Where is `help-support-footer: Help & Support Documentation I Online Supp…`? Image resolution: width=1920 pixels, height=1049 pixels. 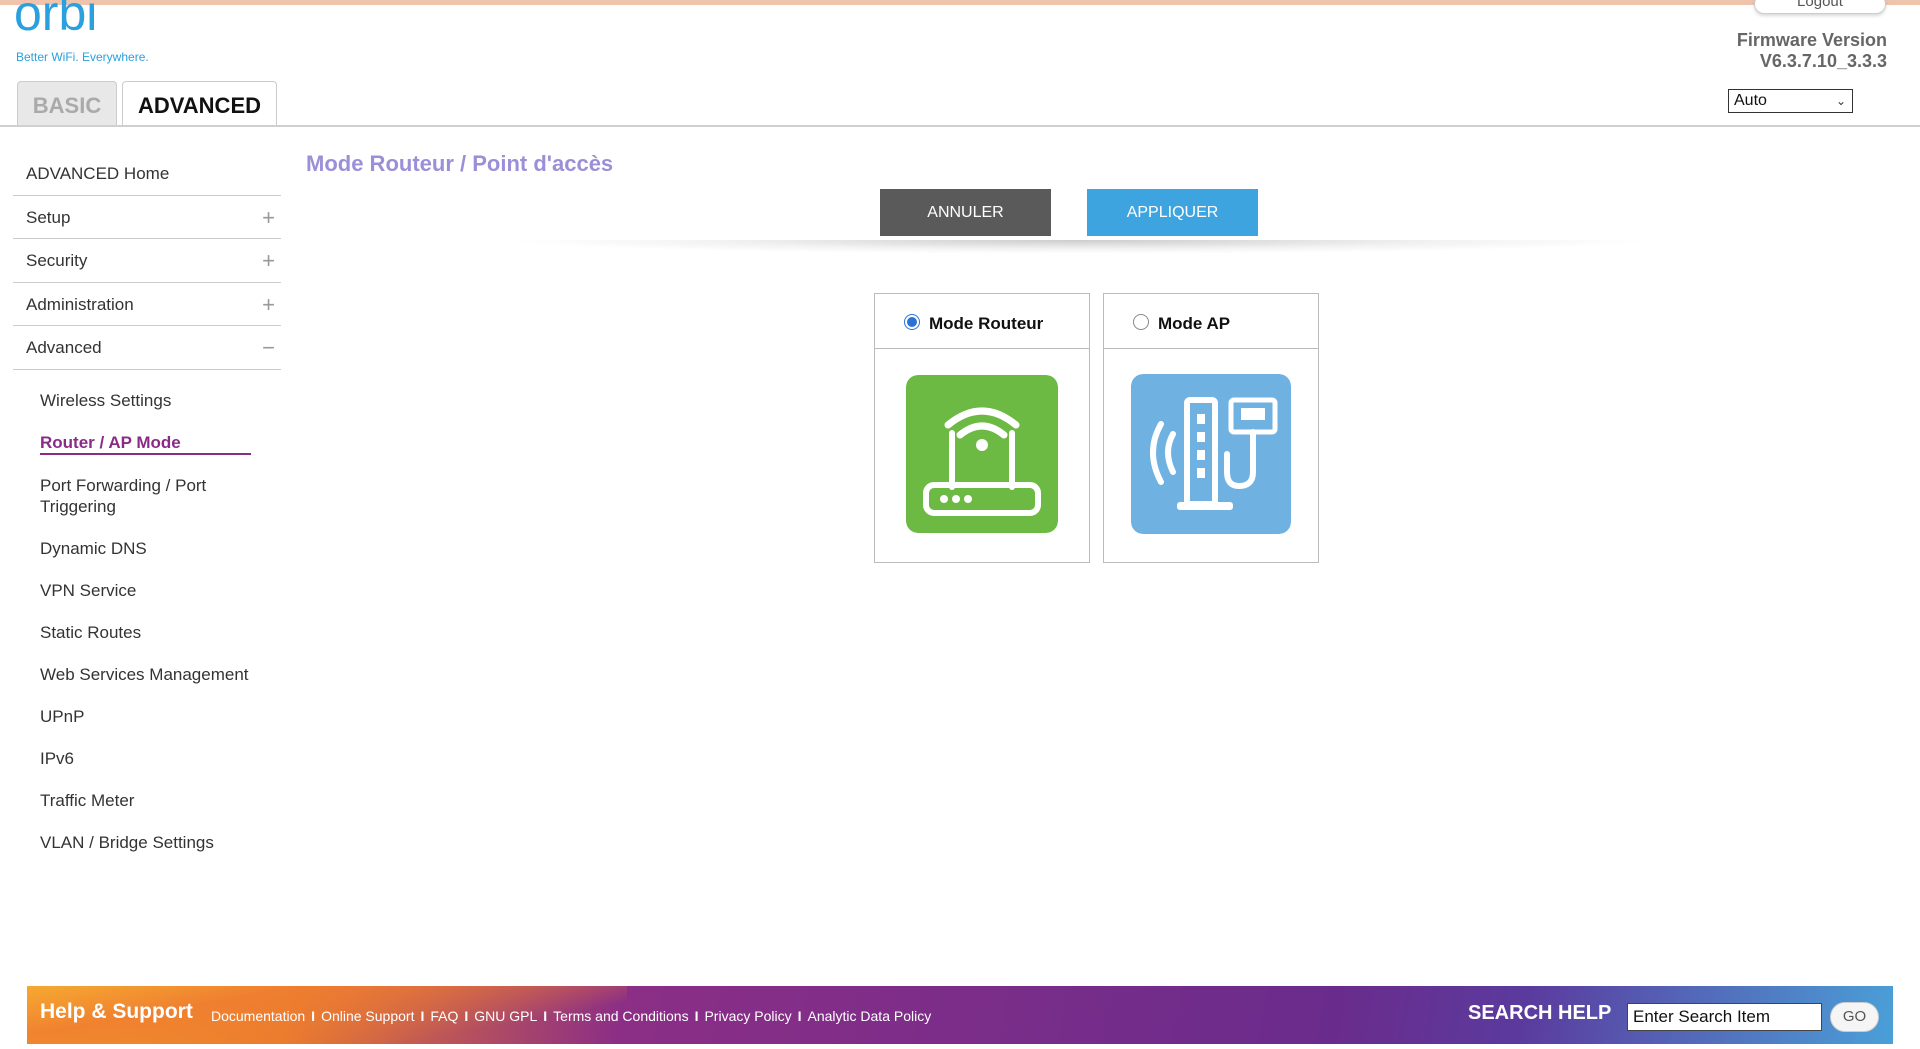 help-support-footer: Help & Support Documentation I Online Supp… is located at coordinates (960, 1015).